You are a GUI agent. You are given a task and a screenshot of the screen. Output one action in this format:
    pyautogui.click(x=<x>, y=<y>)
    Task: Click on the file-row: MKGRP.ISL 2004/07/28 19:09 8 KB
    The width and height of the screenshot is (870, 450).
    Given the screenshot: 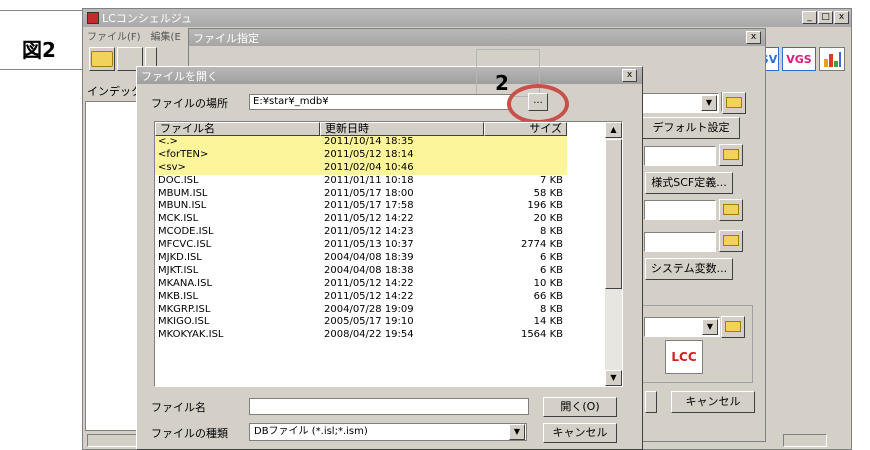 What is the action you would take?
    pyautogui.click(x=381, y=310)
    